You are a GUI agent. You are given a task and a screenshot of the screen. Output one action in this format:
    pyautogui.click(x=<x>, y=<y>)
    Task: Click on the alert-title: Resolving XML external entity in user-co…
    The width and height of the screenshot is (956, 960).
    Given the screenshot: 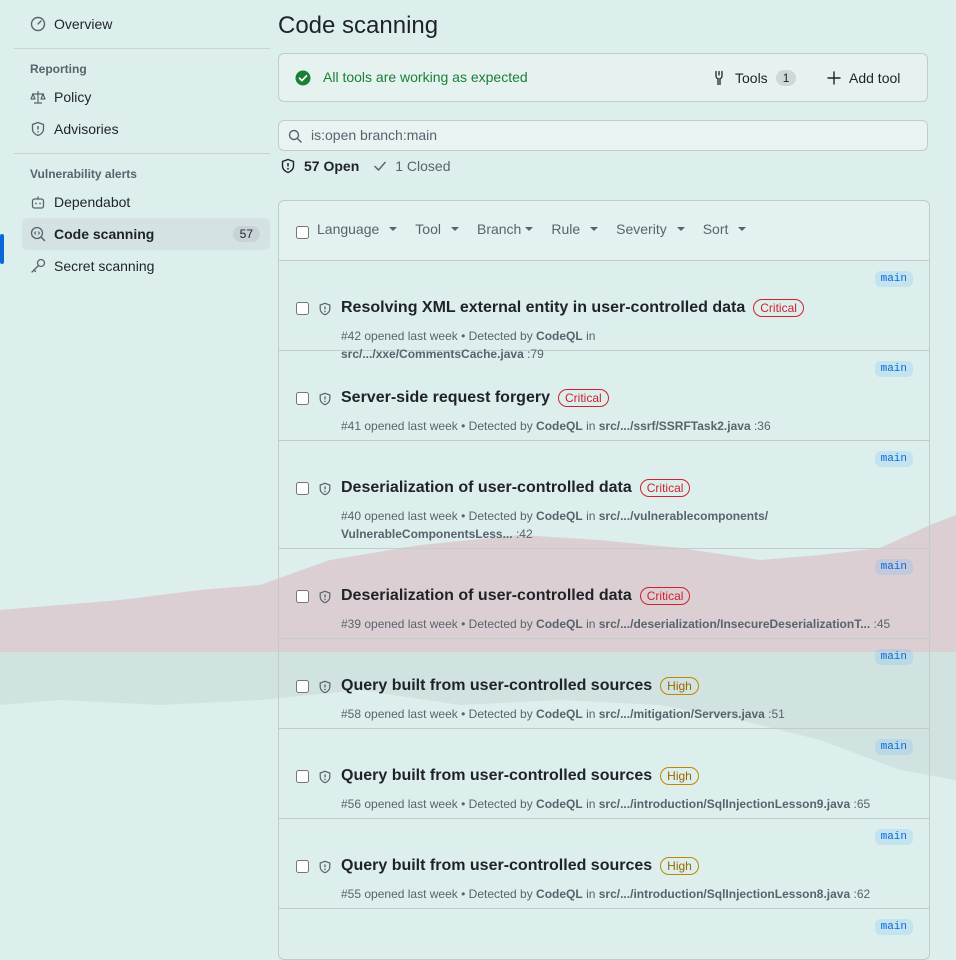 What is the action you would take?
    pyautogui.click(x=543, y=308)
    